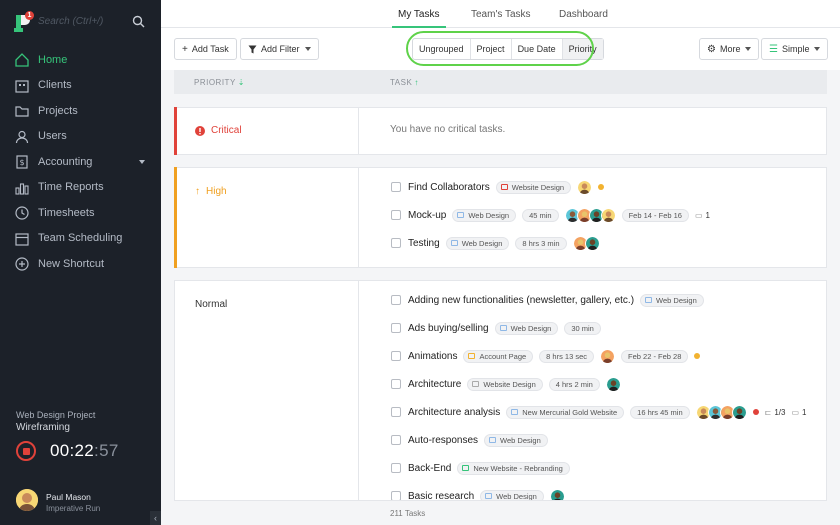 The width and height of the screenshot is (840, 525). I want to click on task-row: Architecture Website Design 4 hrs 2 min, so click(509, 384).